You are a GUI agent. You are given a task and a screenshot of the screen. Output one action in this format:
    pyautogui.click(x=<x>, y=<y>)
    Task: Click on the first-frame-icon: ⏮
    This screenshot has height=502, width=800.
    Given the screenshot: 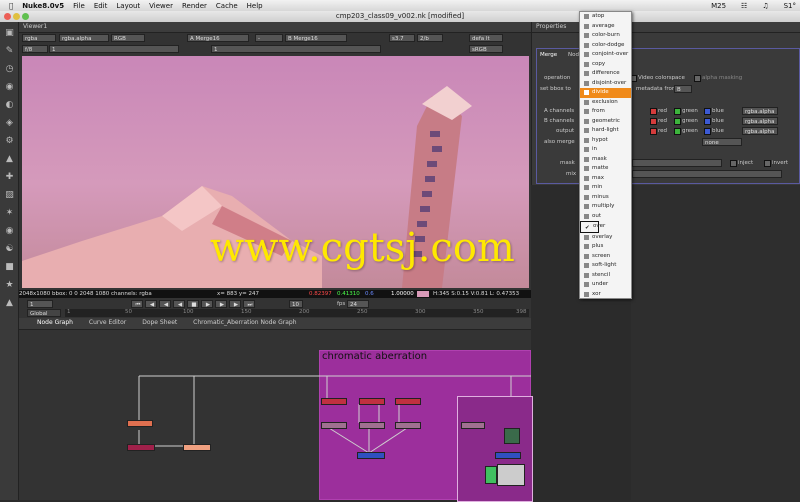 What is the action you would take?
    pyautogui.click(x=137, y=304)
    